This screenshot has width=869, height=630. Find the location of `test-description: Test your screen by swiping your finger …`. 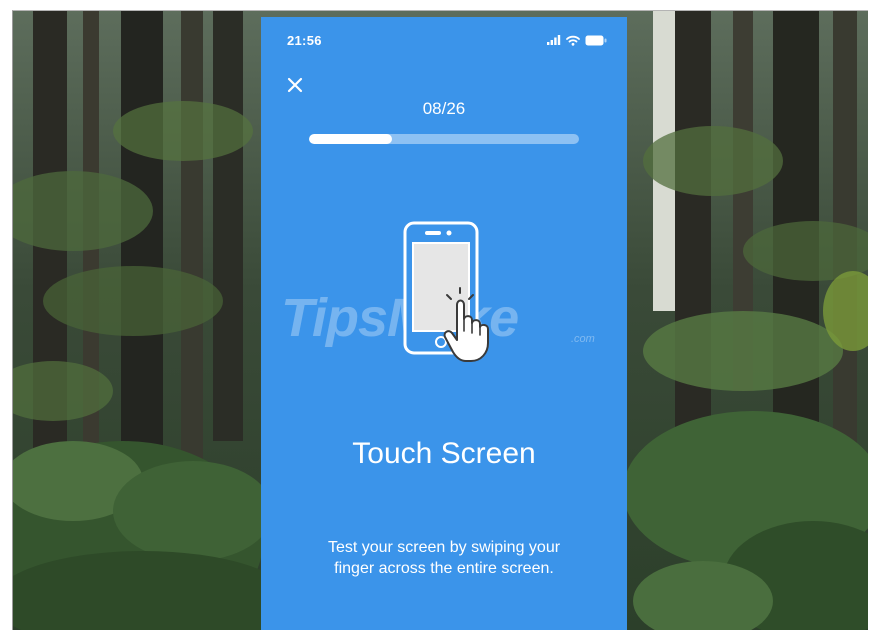

test-description: Test your screen by swiping your finger … is located at coordinates (444, 558).